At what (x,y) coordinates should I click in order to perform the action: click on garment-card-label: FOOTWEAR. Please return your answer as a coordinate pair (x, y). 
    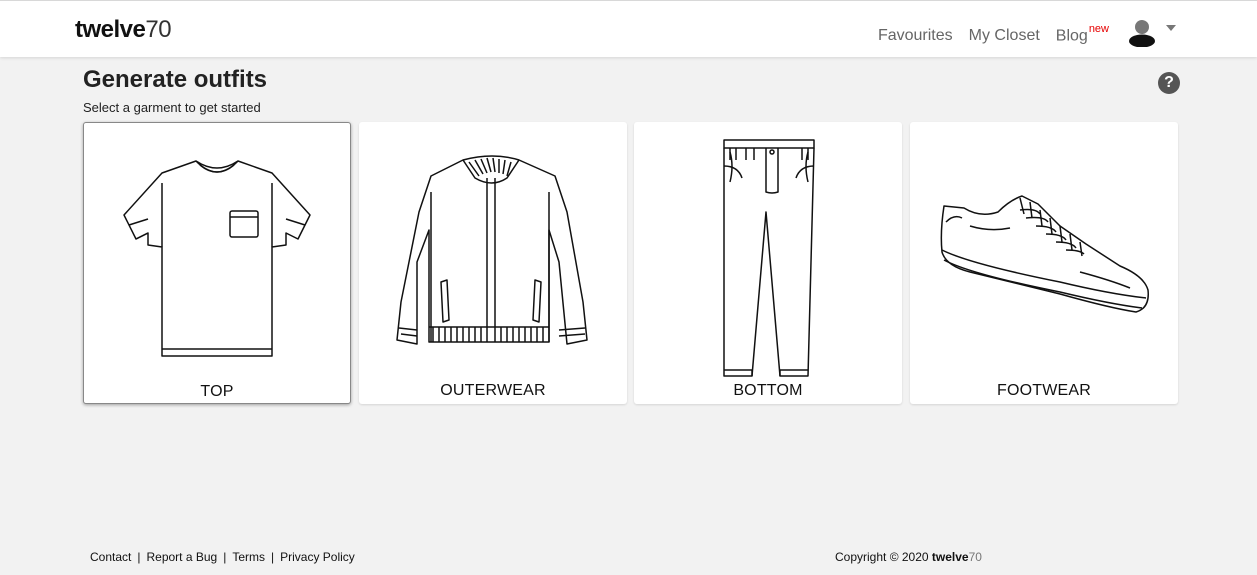
    Looking at the image, I should click on (1044, 390).